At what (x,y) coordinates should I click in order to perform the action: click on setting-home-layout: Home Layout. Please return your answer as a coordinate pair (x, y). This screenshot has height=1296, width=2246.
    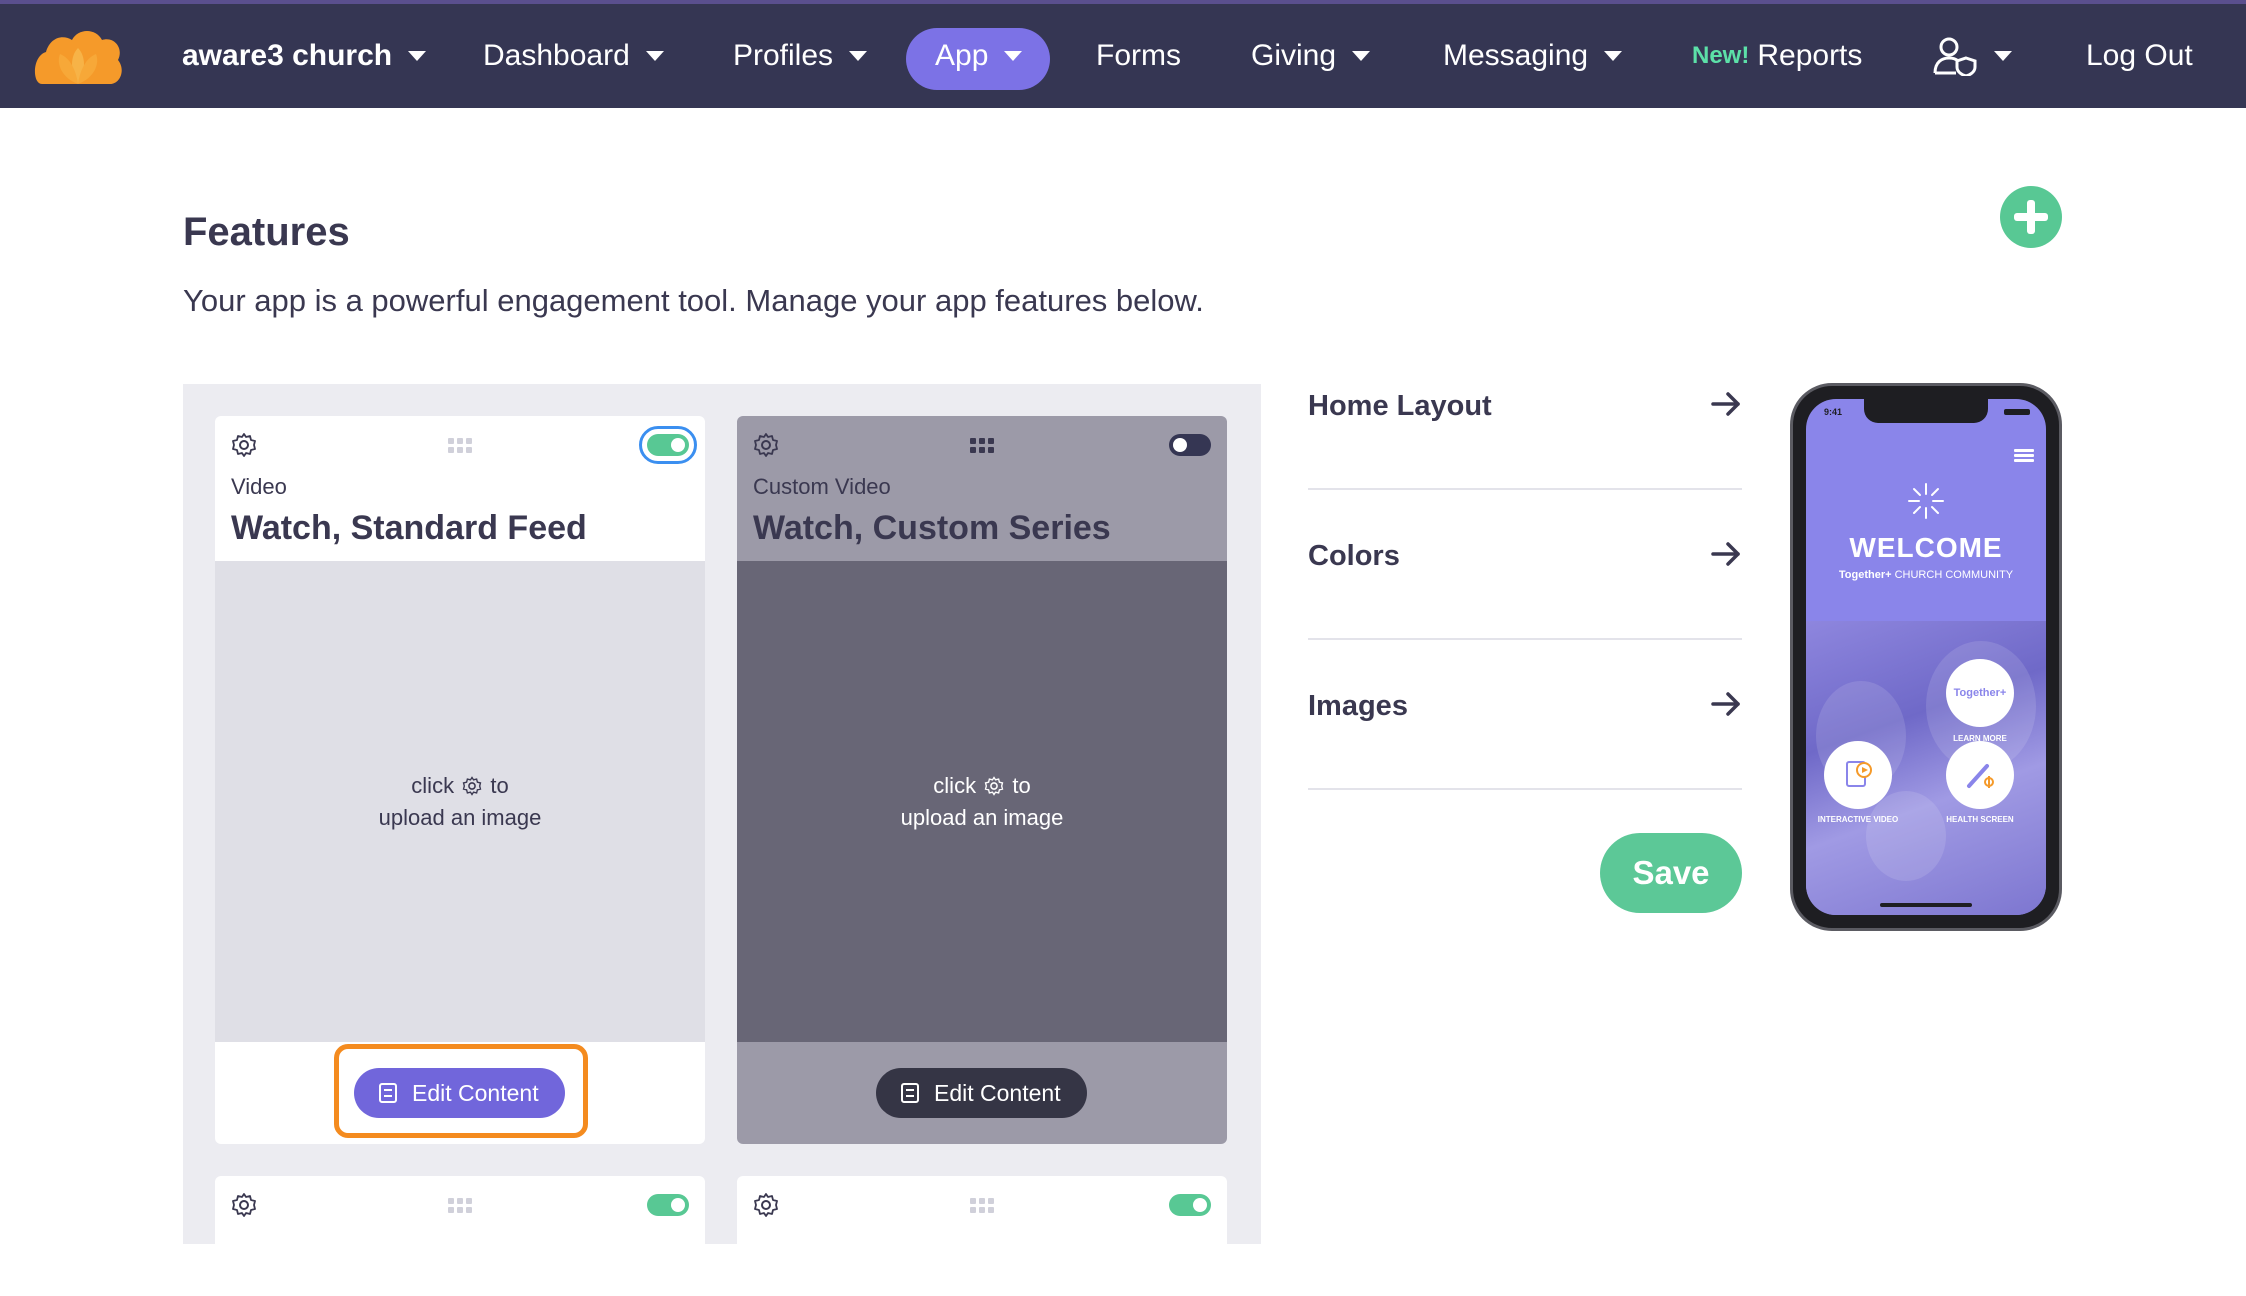
    Looking at the image, I should click on (1525, 415).